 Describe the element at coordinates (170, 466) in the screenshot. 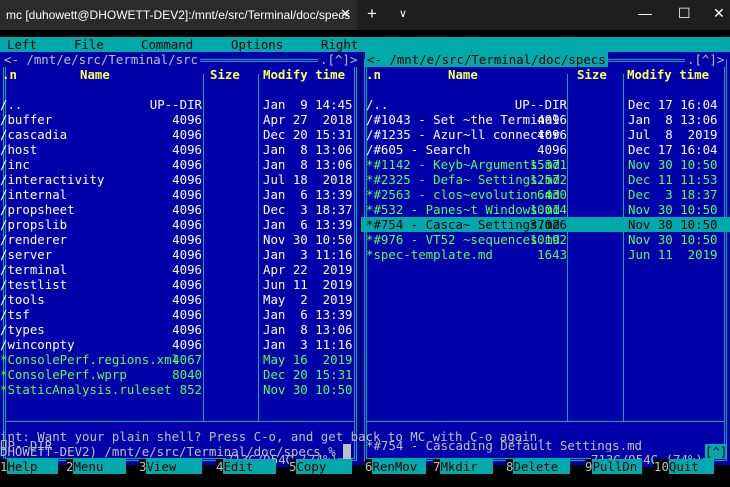

I see `fkey-view: 3View` at that location.